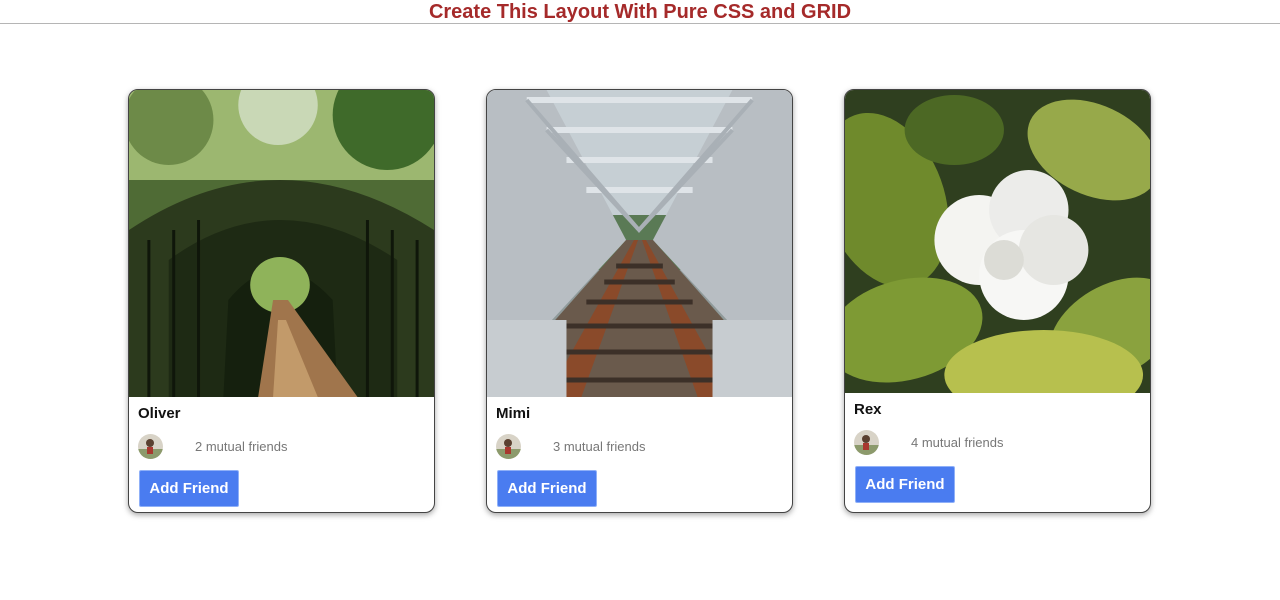 This screenshot has height=600, width=1280. Describe the element at coordinates (957, 442) in the screenshot. I see `mutual-friends-text: 4 mutual friends` at that location.